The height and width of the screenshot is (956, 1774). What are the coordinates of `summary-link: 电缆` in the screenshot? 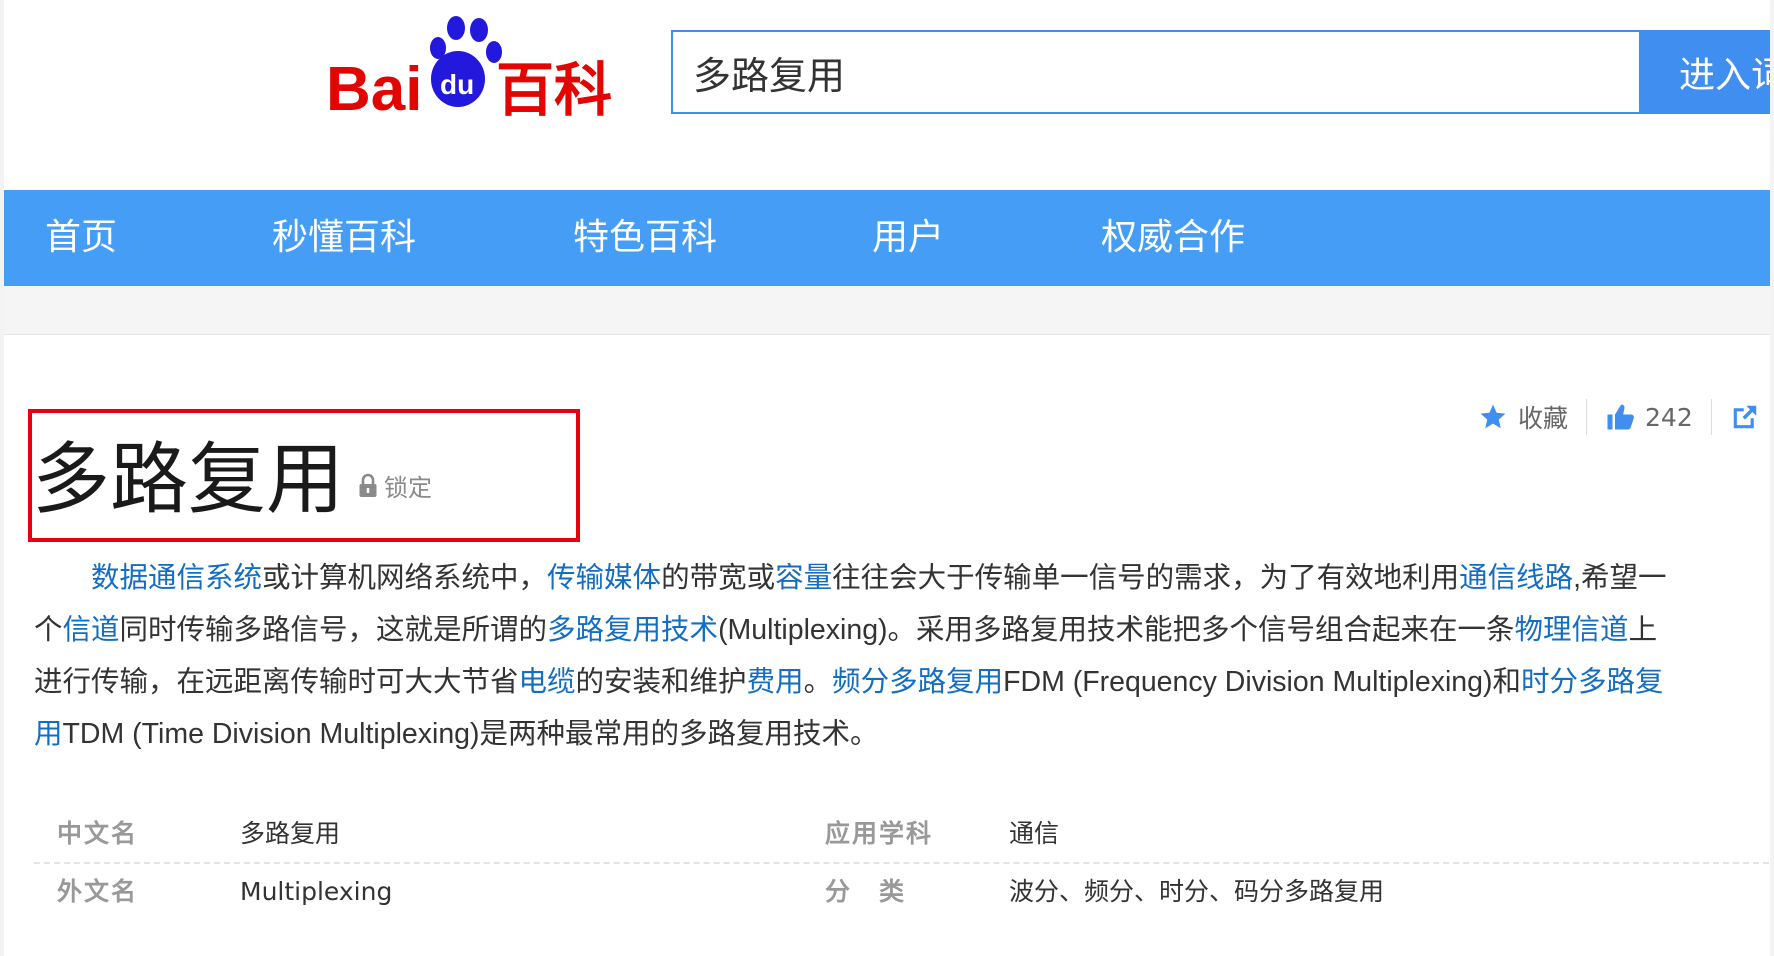 It's located at (547, 682).